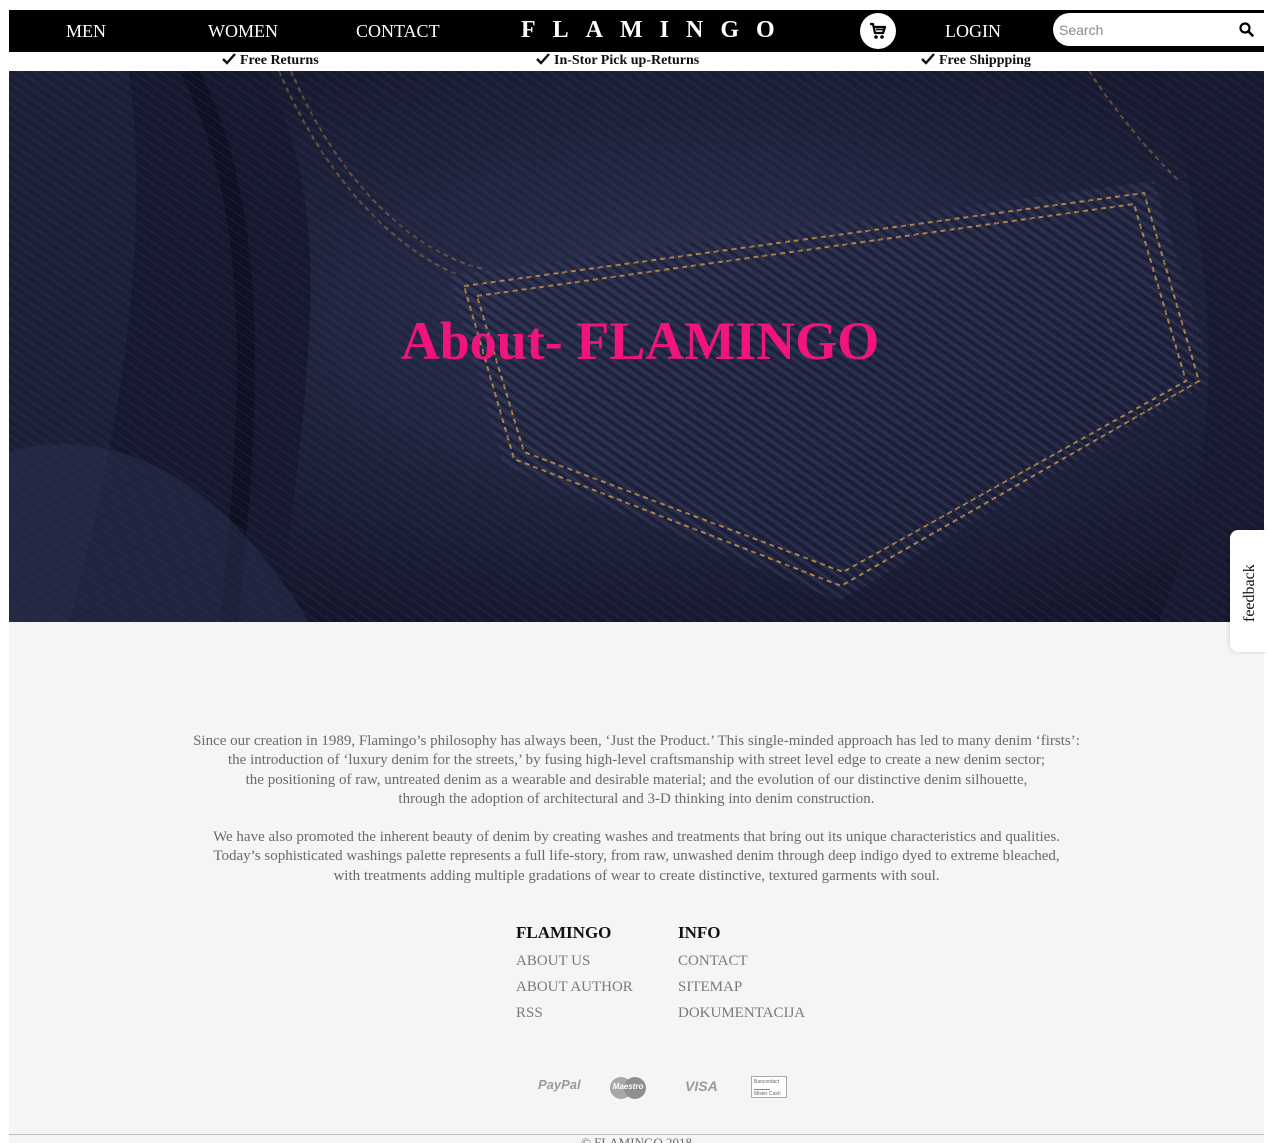 The height and width of the screenshot is (1143, 1267). Describe the element at coordinates (1246, 29) in the screenshot. I see `search-icon` at that location.